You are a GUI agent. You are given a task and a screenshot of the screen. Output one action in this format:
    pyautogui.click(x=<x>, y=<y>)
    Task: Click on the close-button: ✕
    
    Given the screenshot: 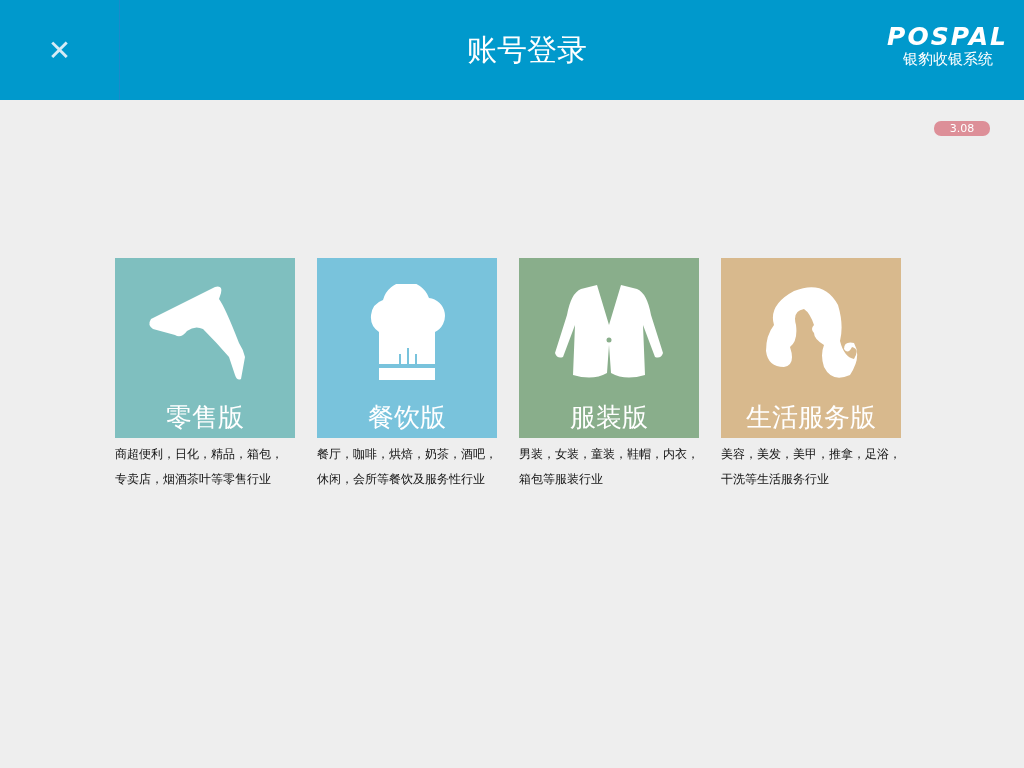 What is the action you would take?
    pyautogui.click(x=60, y=50)
    